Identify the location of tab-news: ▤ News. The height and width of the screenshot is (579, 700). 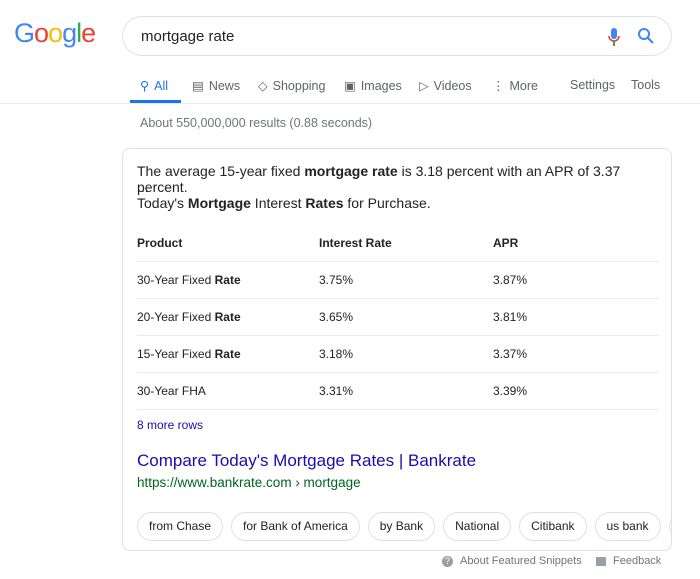
(216, 86).